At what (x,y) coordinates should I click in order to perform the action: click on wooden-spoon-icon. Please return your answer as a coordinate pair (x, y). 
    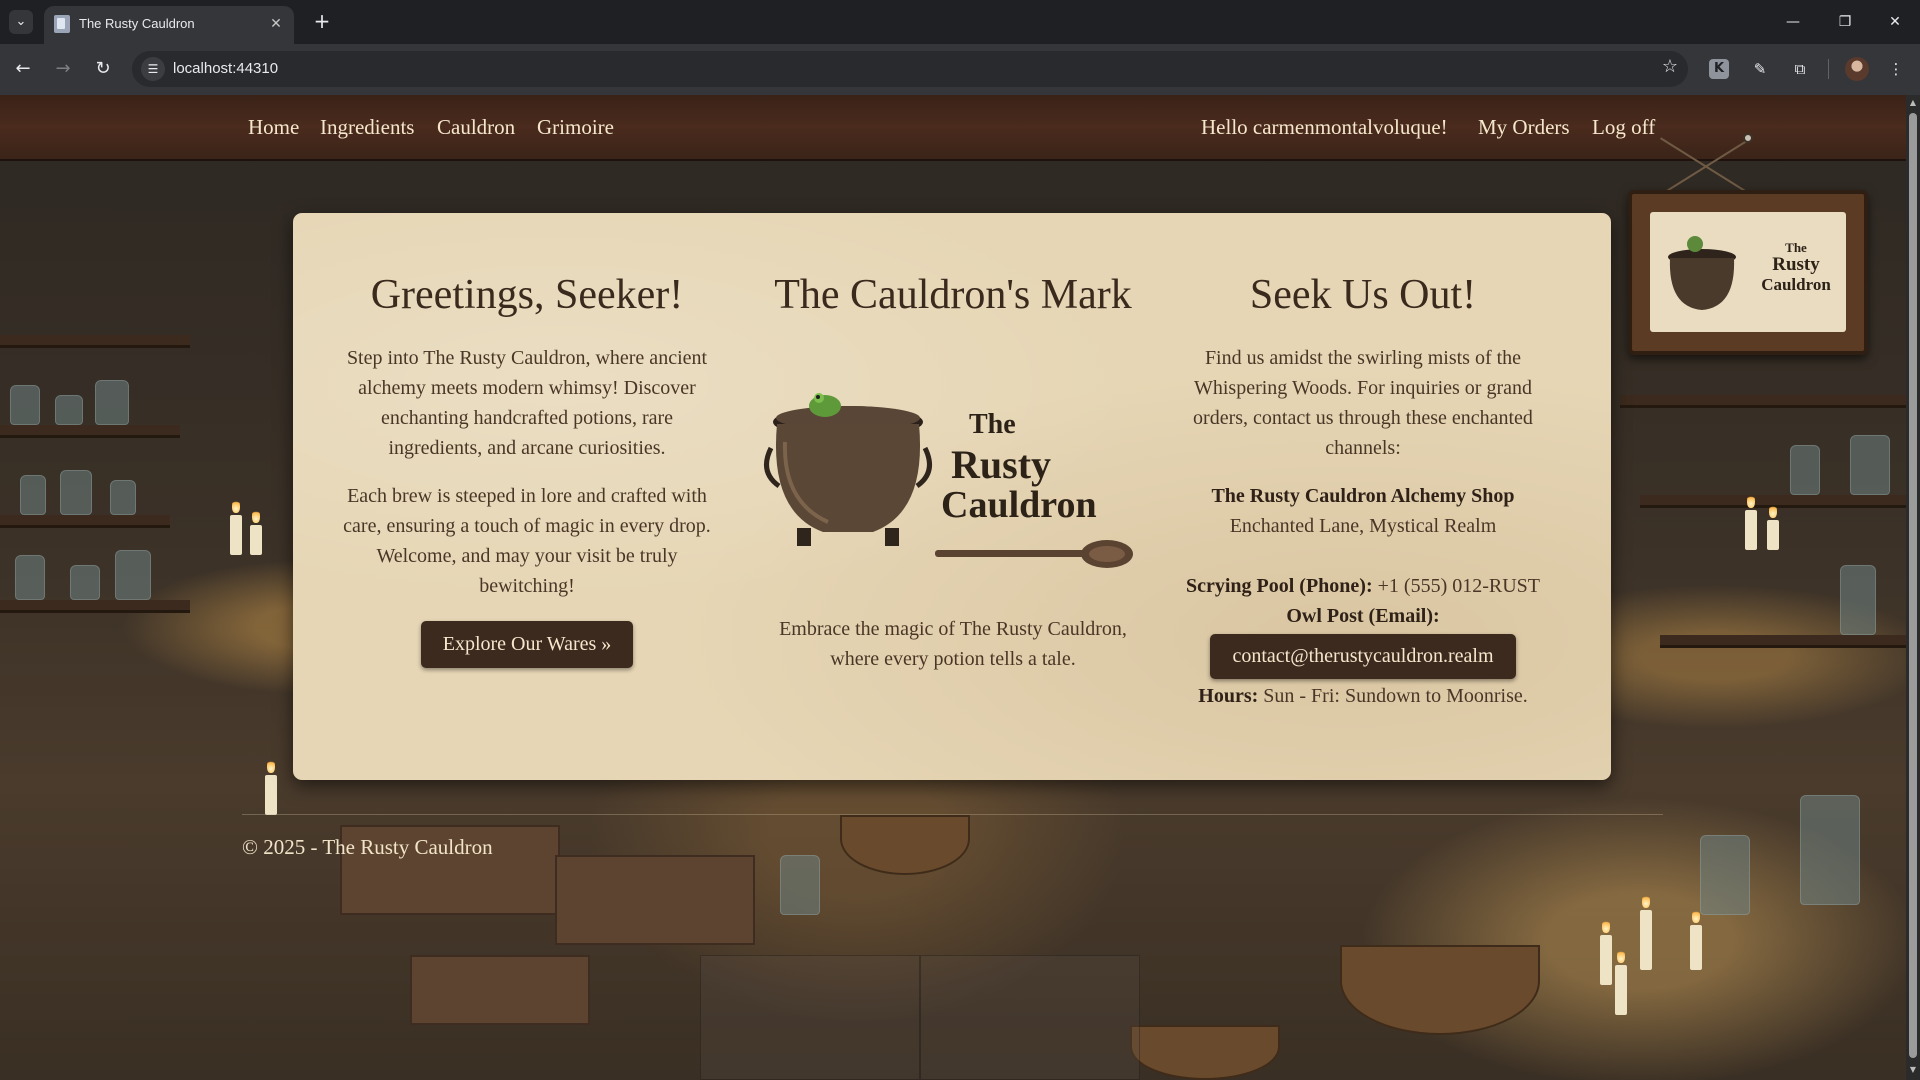
    Looking at the image, I should click on (1034, 554).